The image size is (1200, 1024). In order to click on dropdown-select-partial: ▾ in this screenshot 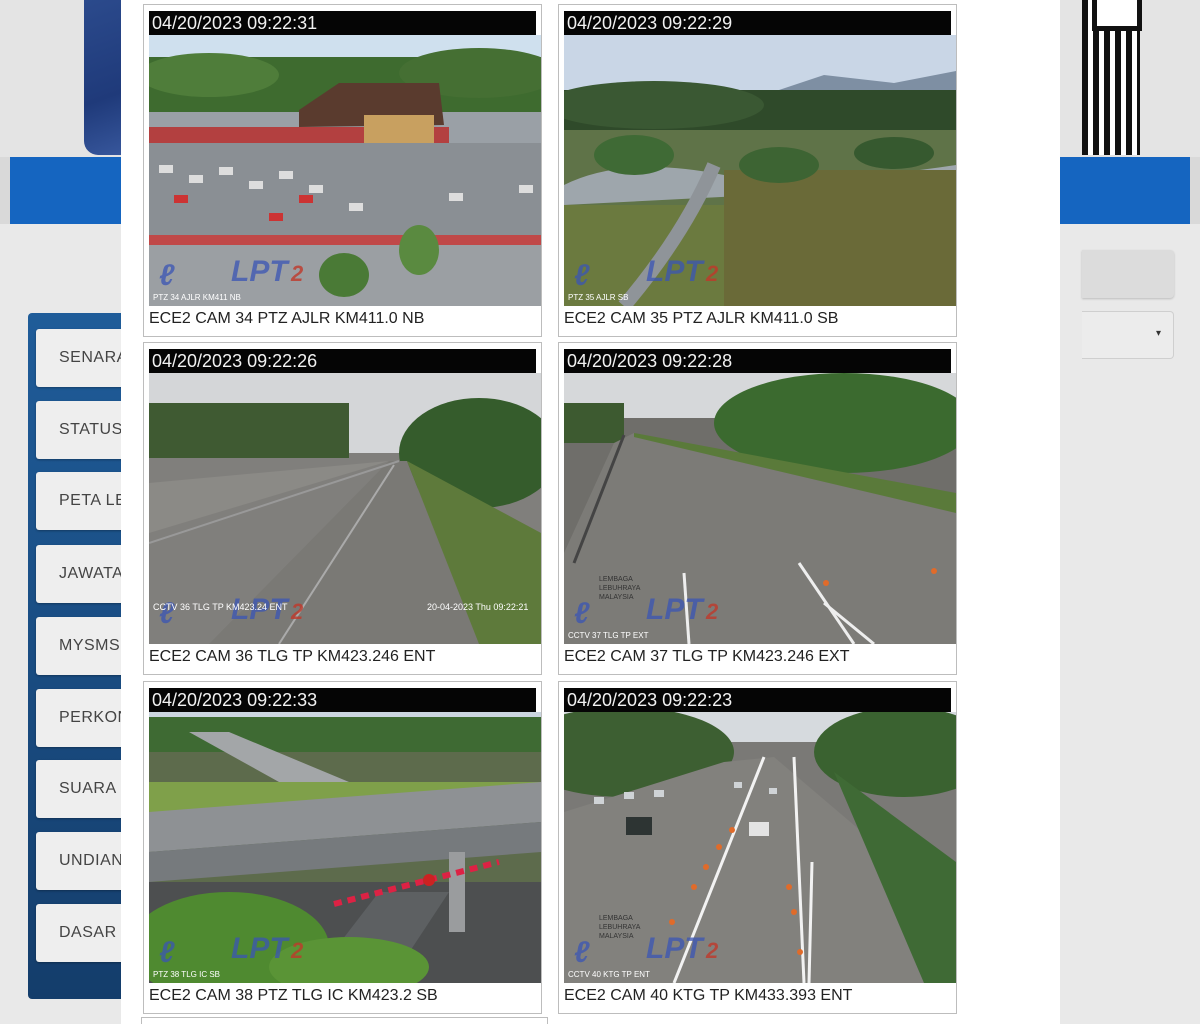, I will do `click(1128, 335)`.